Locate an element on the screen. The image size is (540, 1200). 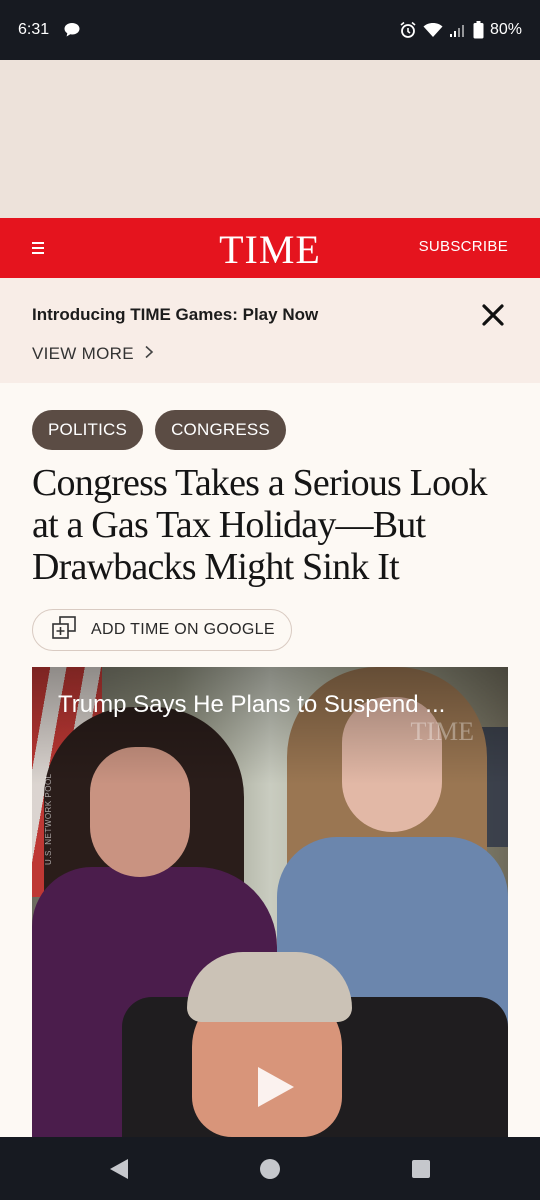
chat-bubble-icon is located at coordinates (72, 30).